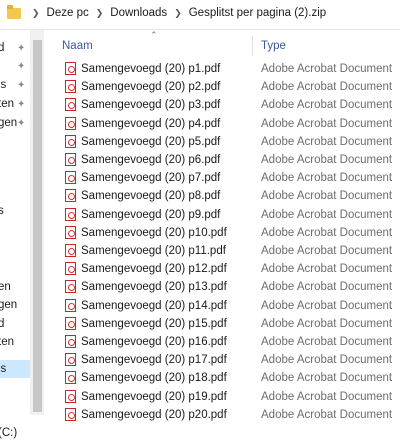  I want to click on nav-item-label: (C:), so click(9, 433).